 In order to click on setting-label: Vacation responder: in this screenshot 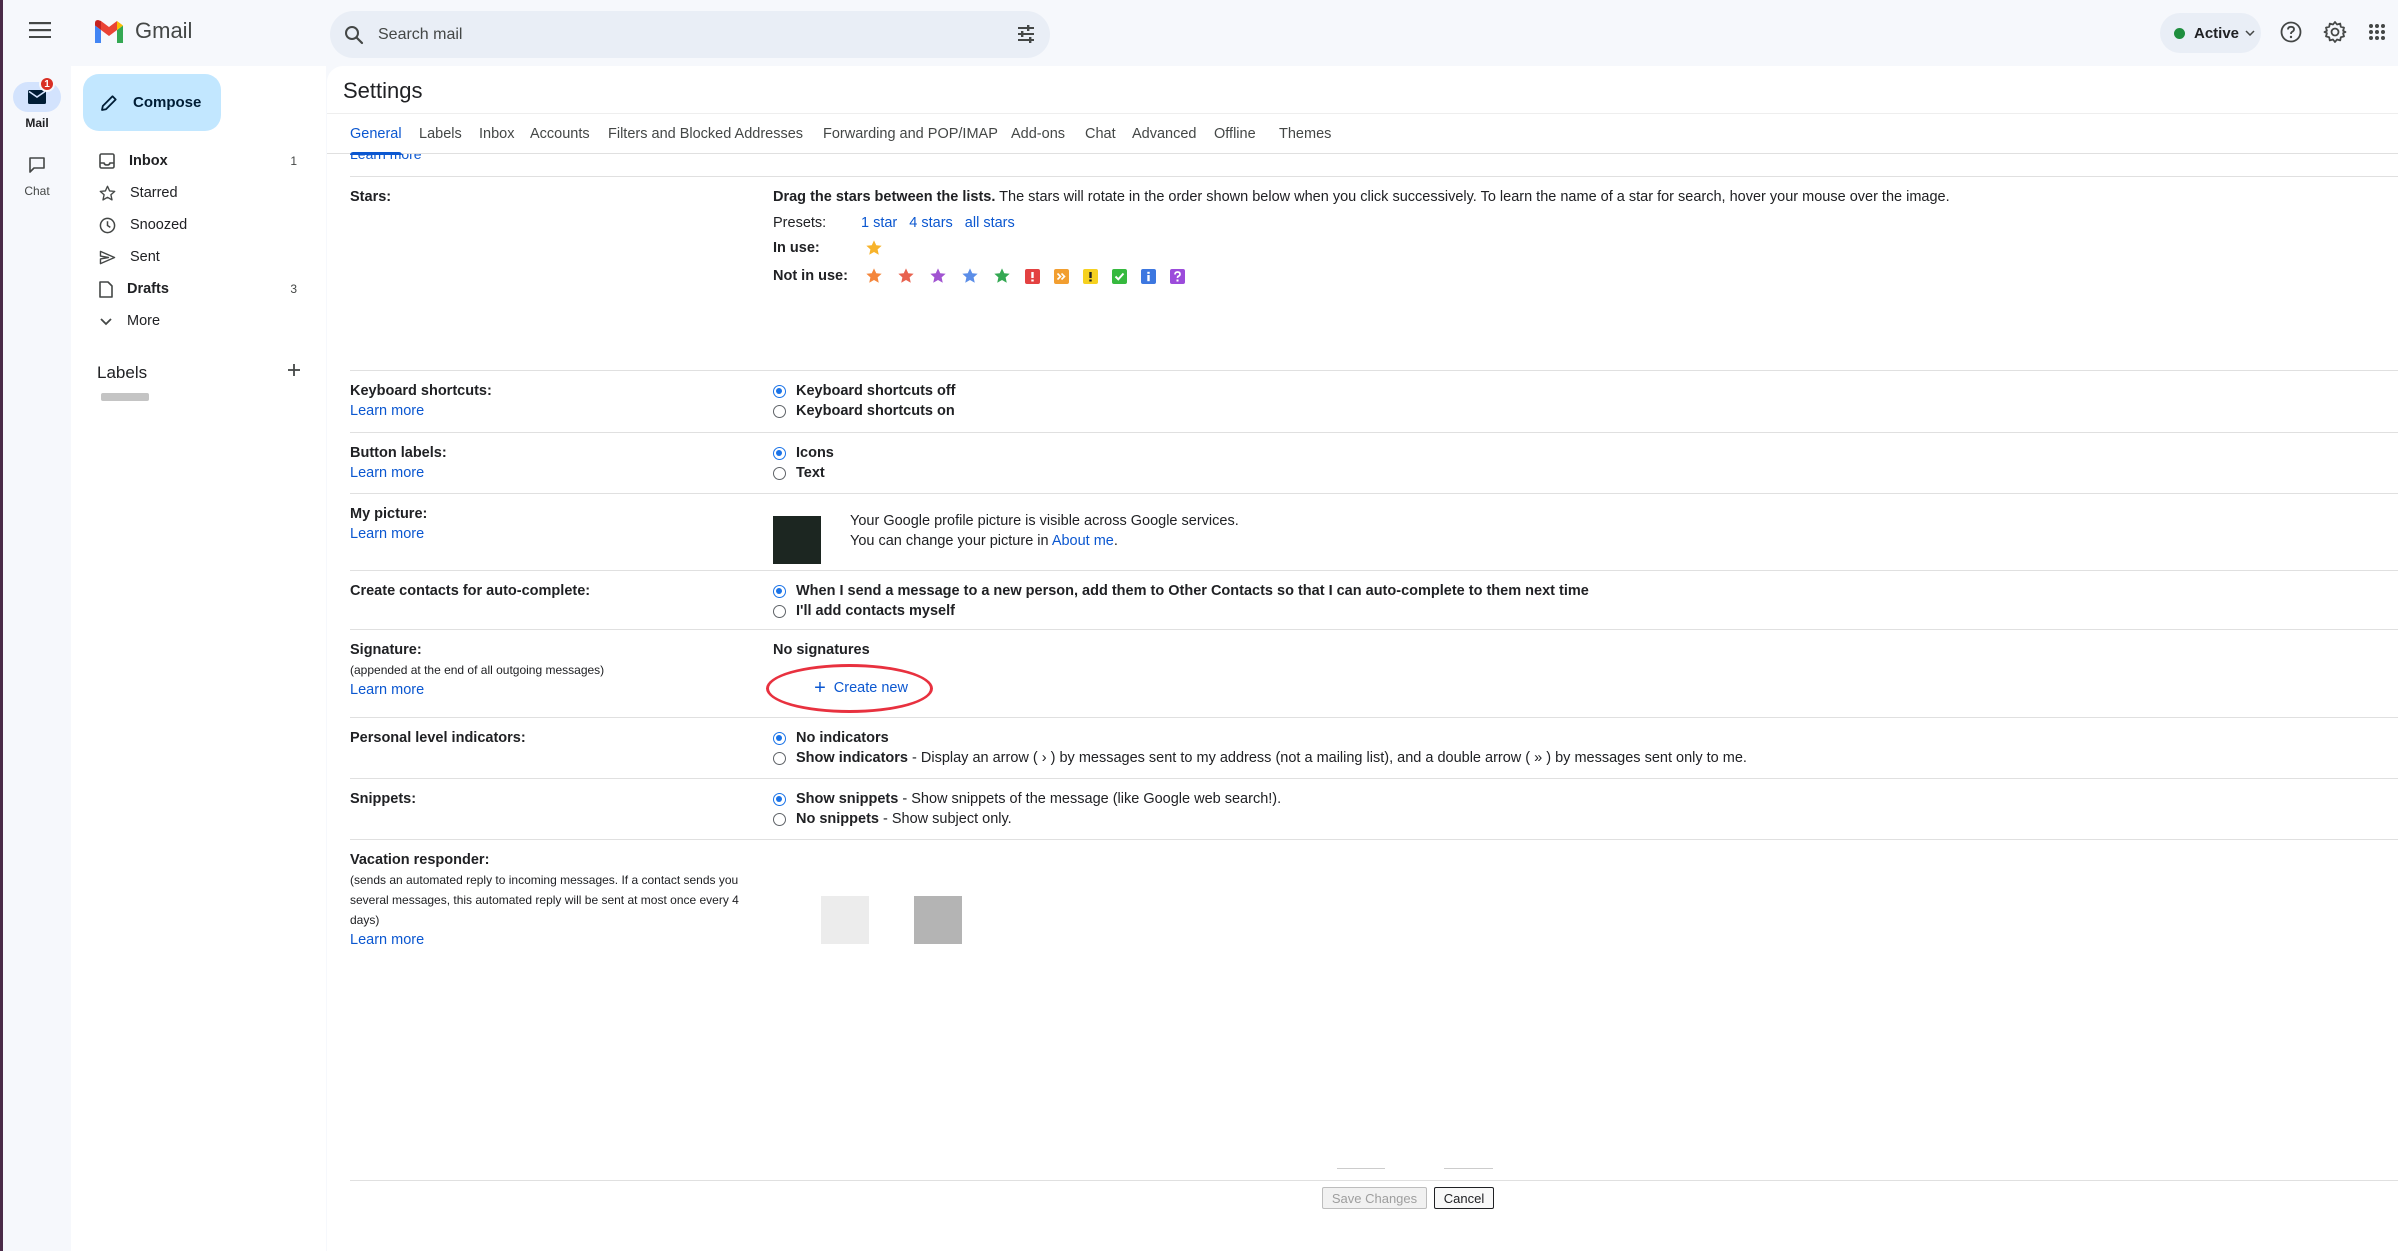, I will do `click(420, 860)`.